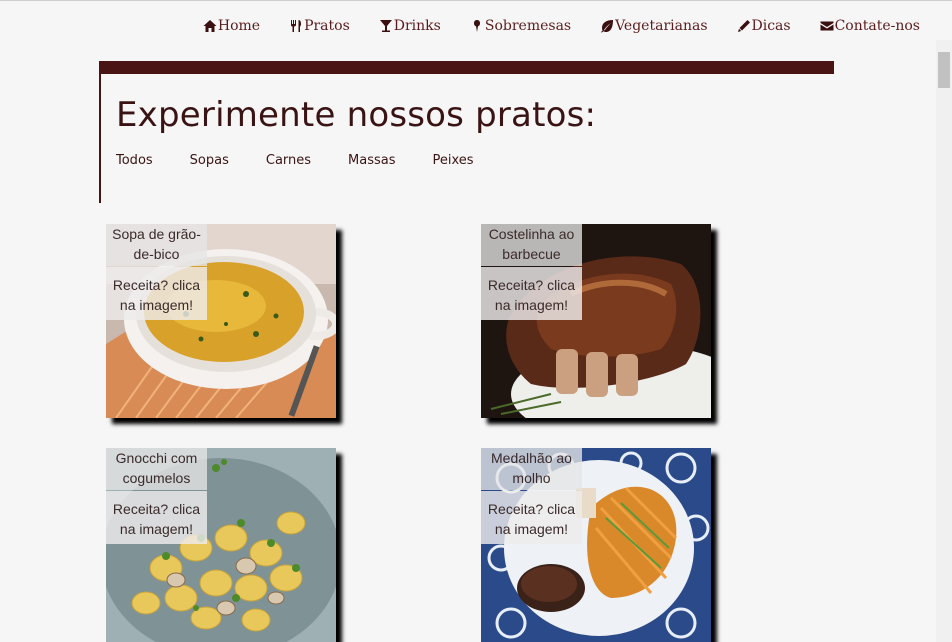 This screenshot has width=952, height=642. I want to click on pencil-icon, so click(744, 26).